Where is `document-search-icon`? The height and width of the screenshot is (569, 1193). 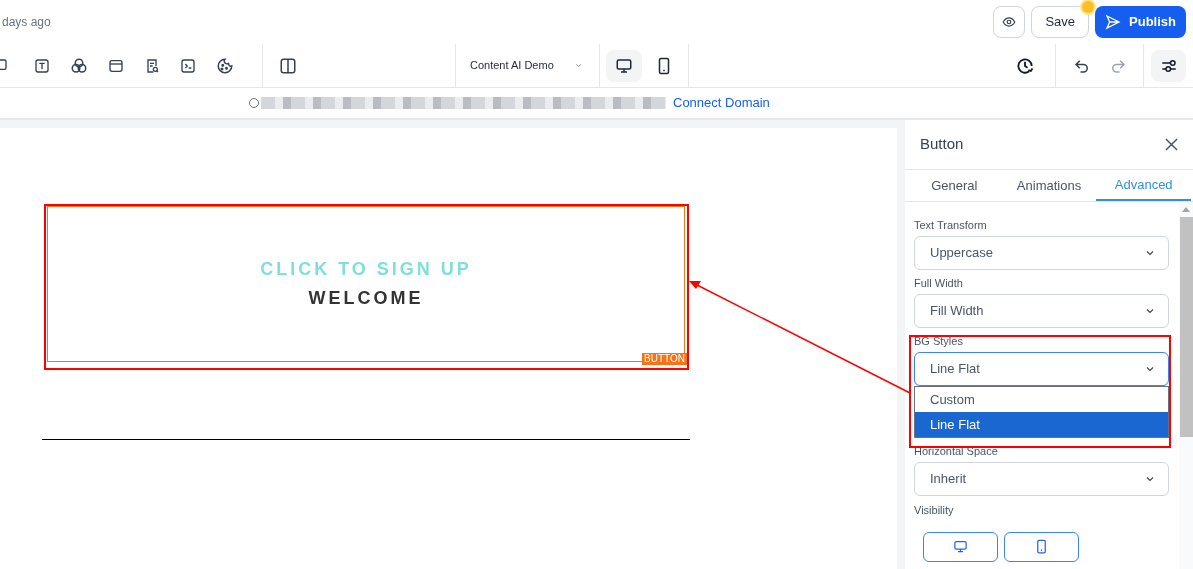 document-search-icon is located at coordinates (152, 65).